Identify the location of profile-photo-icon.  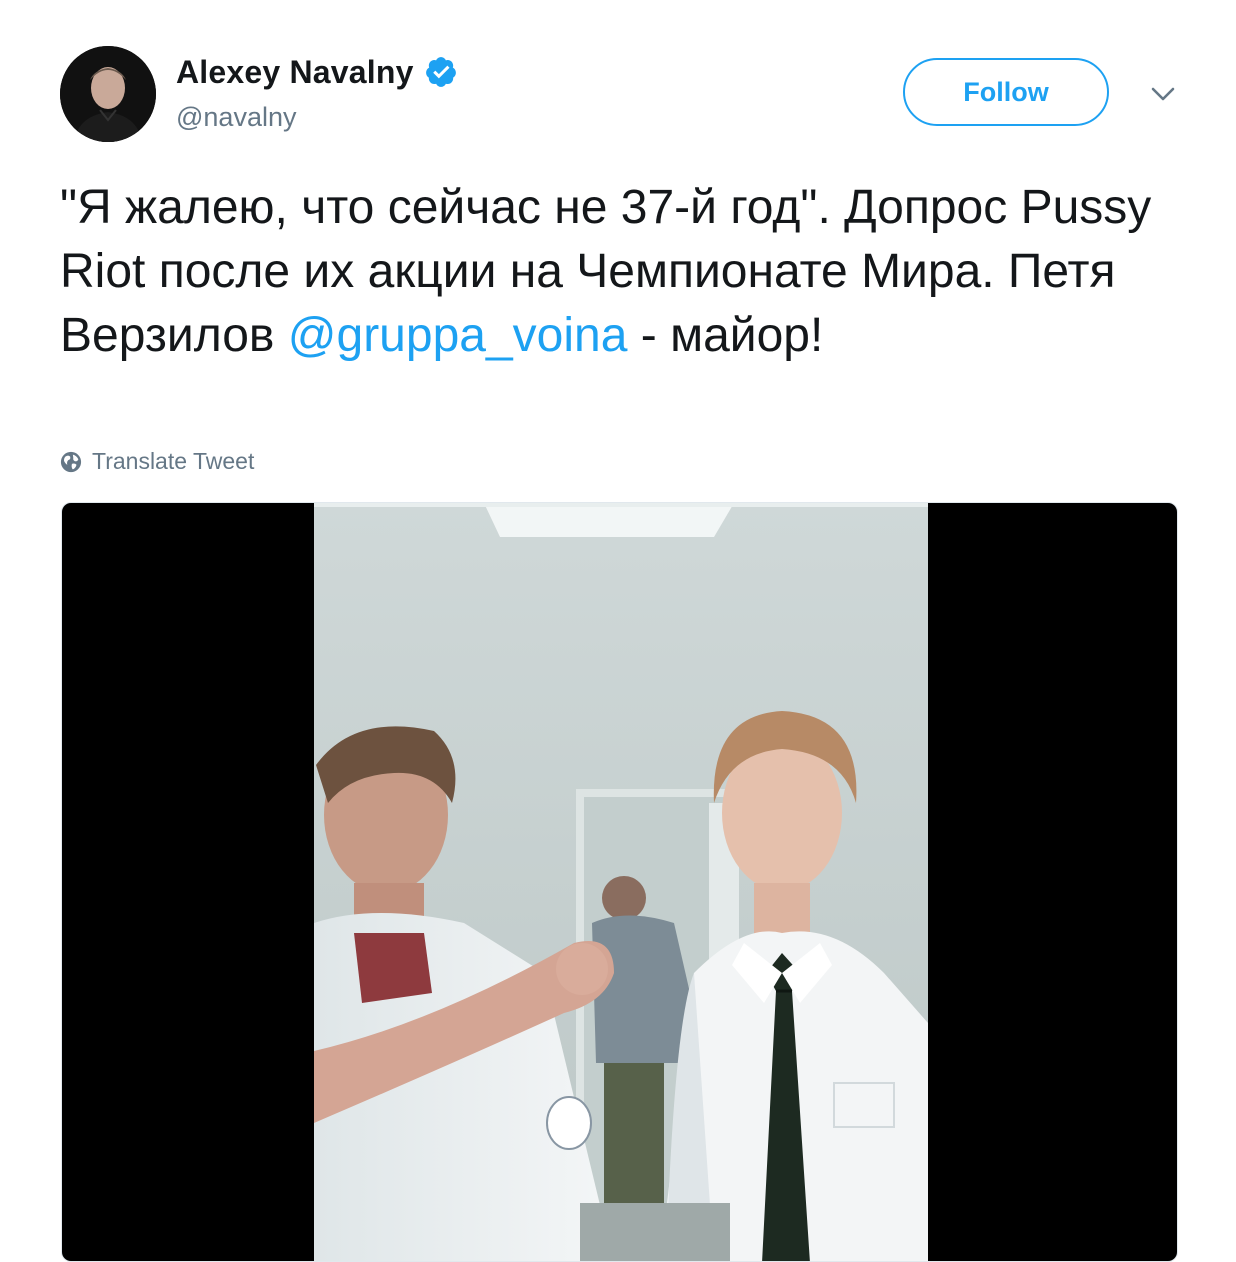
(108, 94).